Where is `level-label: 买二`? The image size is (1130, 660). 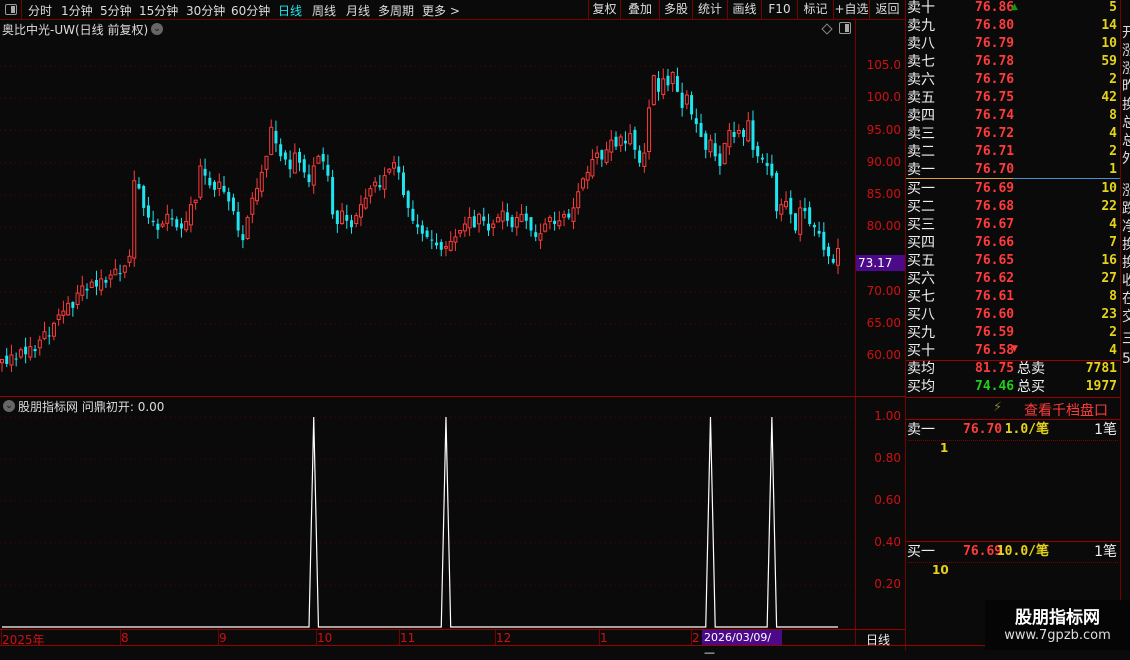
level-label: 买二 is located at coordinates (921, 207).